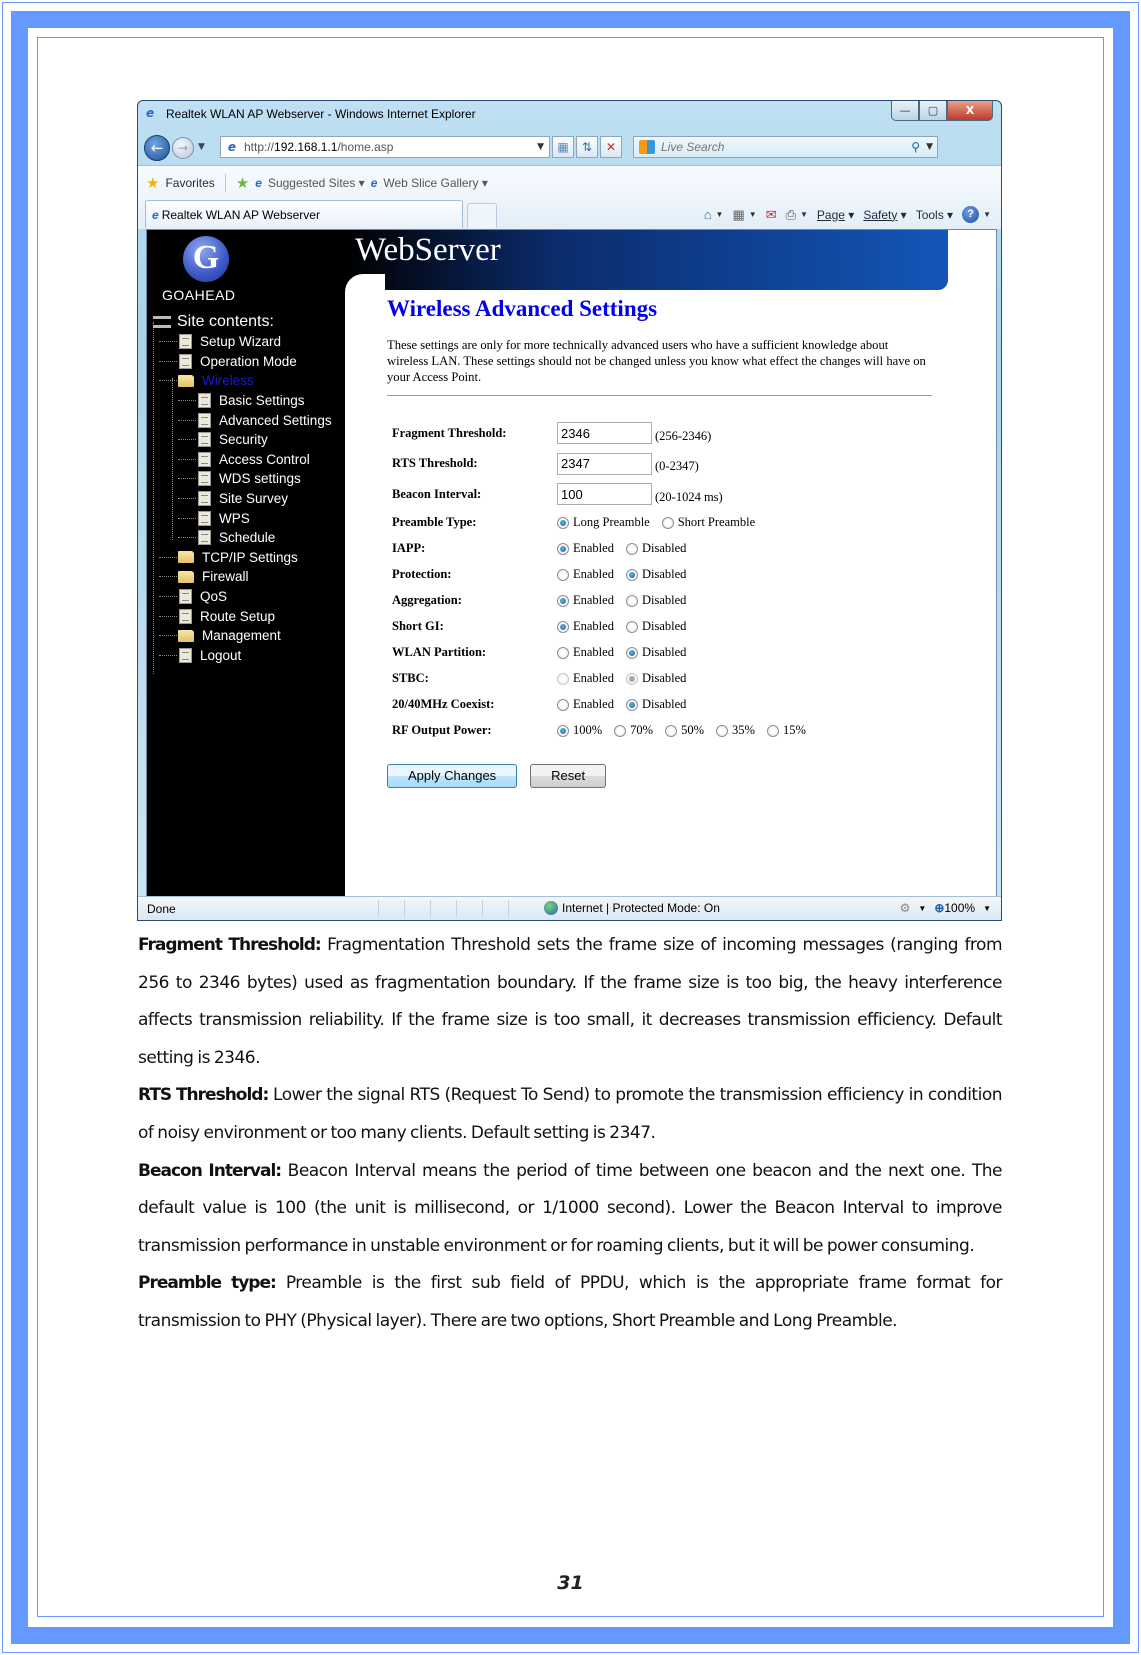  I want to click on sidebar-item-schedule: Schedule, so click(248, 538).